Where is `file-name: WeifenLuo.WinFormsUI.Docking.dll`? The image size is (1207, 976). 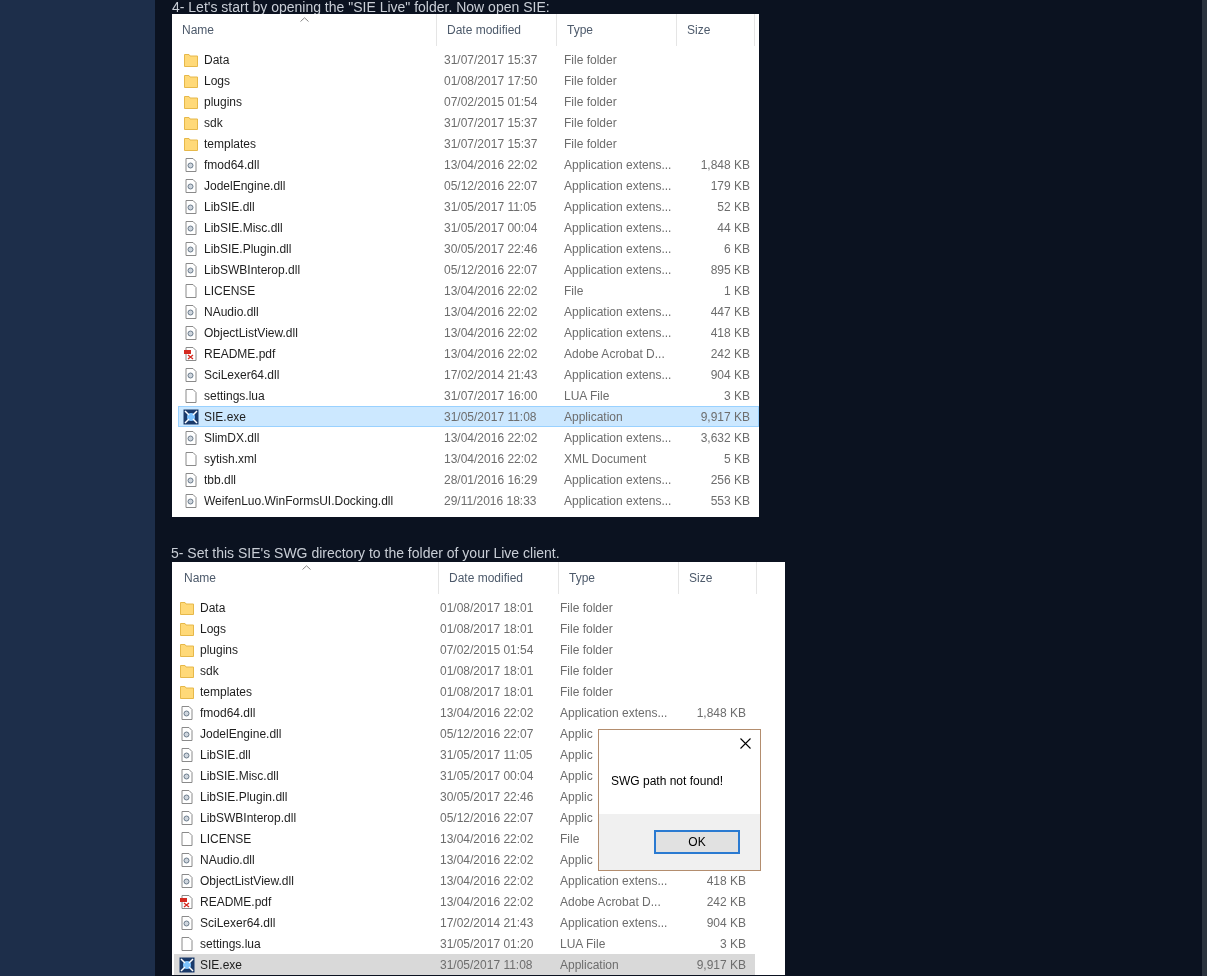 file-name: WeifenLuo.WinFormsUI.Docking.dll is located at coordinates (299, 500).